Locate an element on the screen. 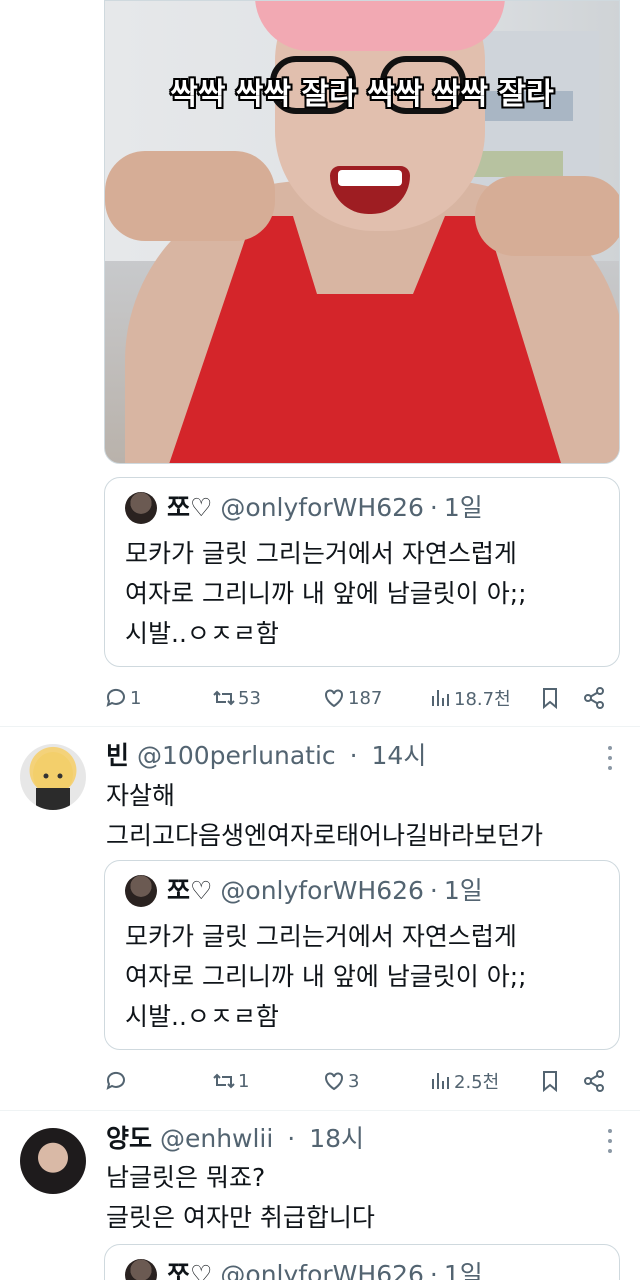  avatar-illustration is located at coordinates (53, 781).